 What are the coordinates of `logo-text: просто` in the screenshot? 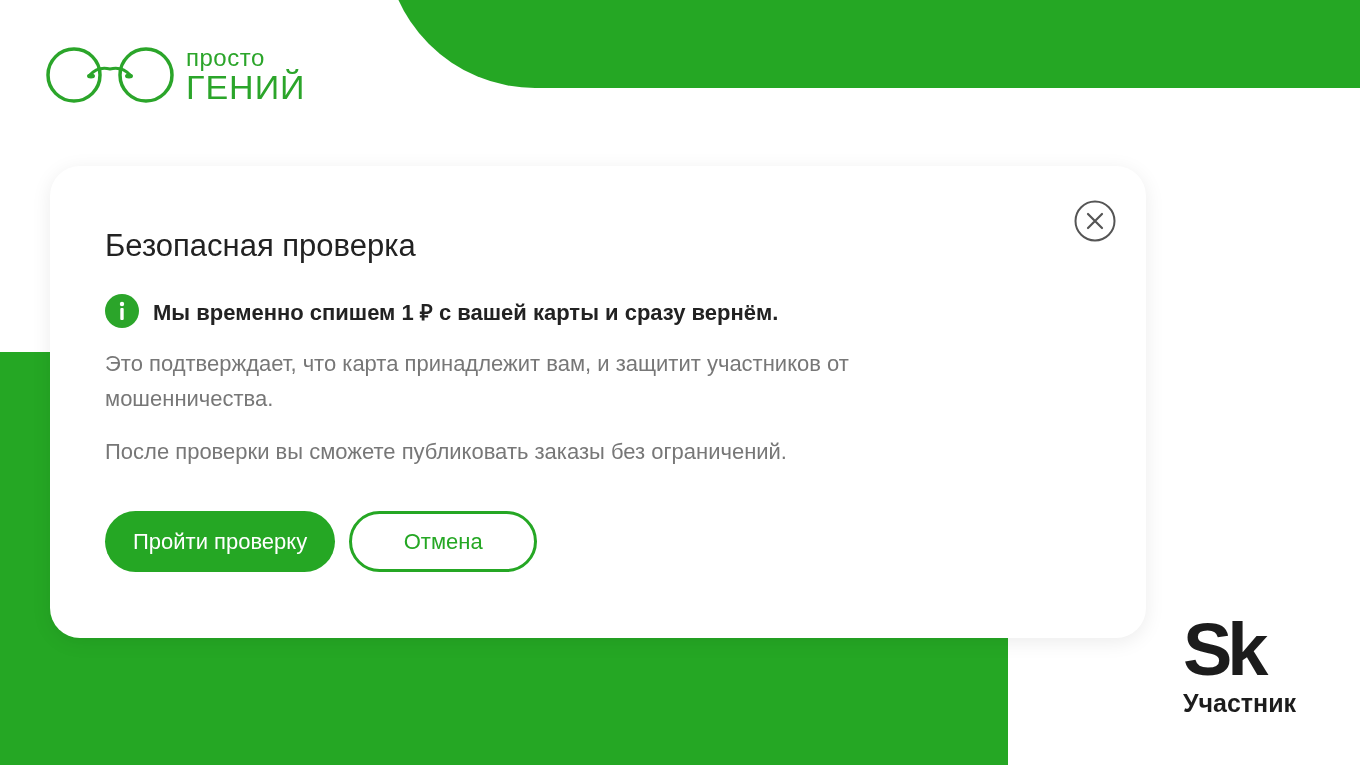 It's located at (225, 58).